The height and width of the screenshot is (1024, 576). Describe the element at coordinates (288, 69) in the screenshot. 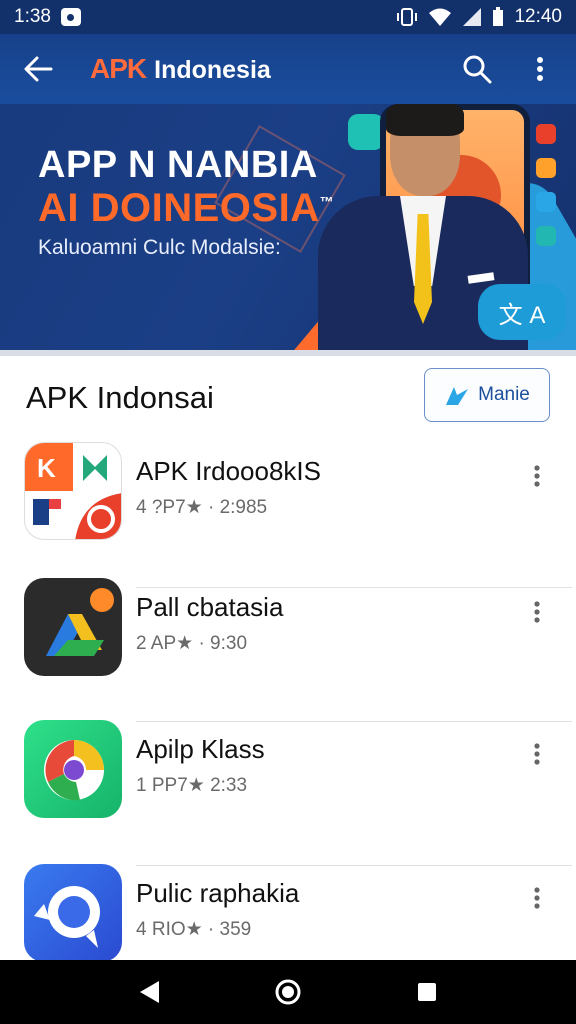

I see `app-bar: APK Indonesia` at that location.